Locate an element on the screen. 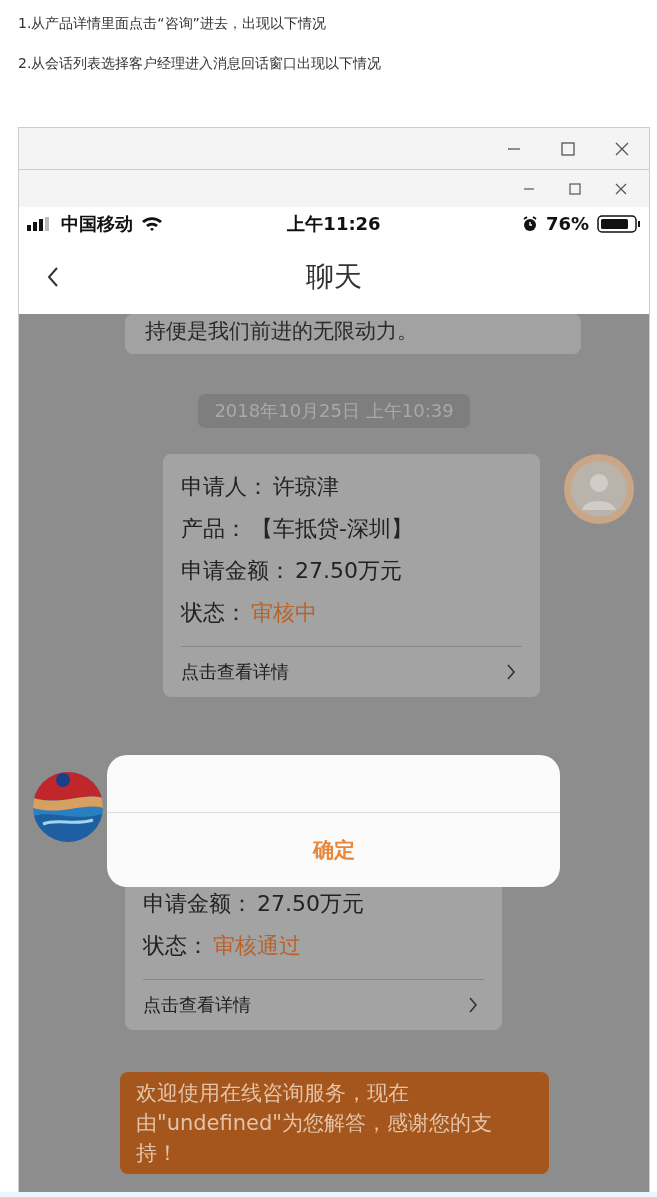  card-field: 申请人： 许琼津 is located at coordinates (351, 487).